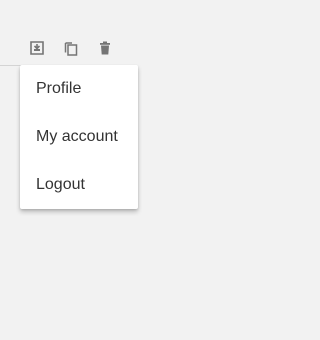  Describe the element at coordinates (11, 65) in the screenshot. I see `toolbar-divider` at that location.